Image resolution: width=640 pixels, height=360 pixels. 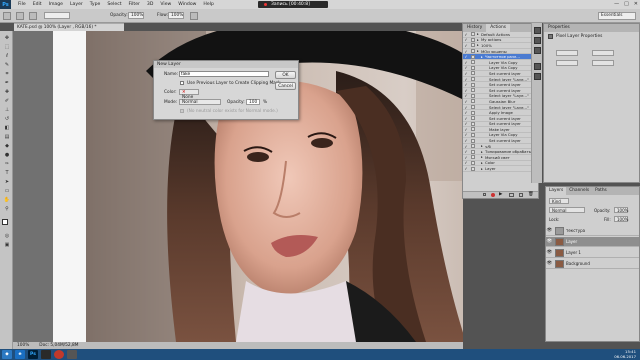 What do you see at coordinates (7, 146) in the screenshot?
I see `blur-tool-icon: ◆` at bounding box center [7, 146].